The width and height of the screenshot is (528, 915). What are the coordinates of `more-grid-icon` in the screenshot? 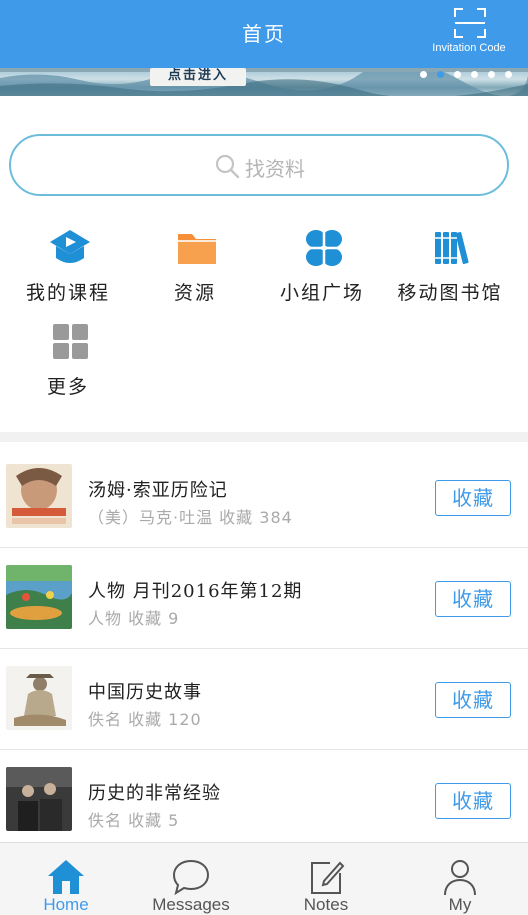 It's located at (70, 341).